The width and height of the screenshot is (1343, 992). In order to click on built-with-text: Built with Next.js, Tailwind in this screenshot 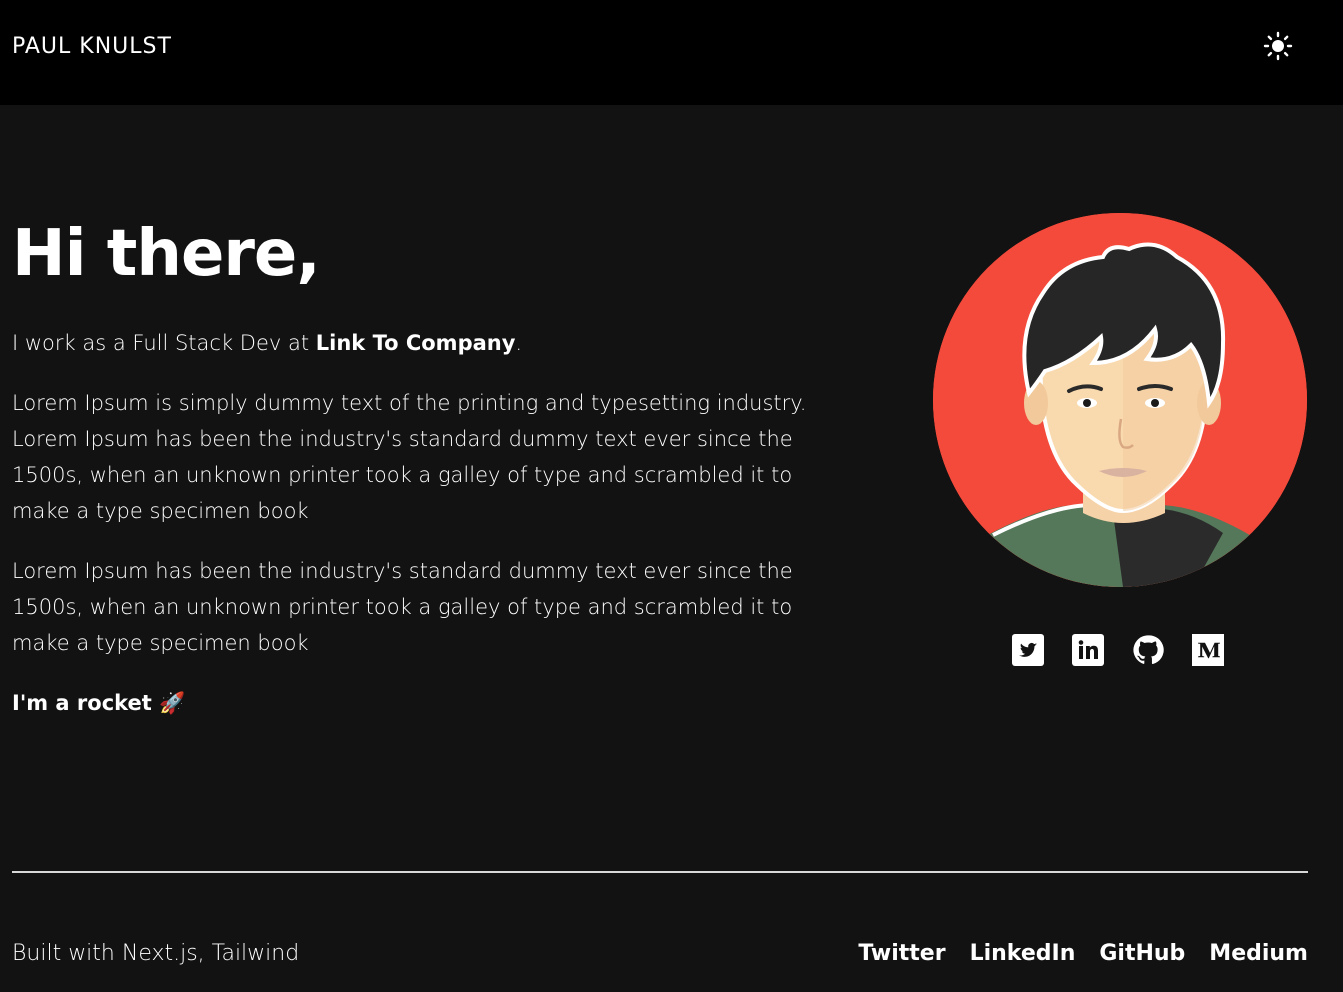, I will do `click(156, 953)`.